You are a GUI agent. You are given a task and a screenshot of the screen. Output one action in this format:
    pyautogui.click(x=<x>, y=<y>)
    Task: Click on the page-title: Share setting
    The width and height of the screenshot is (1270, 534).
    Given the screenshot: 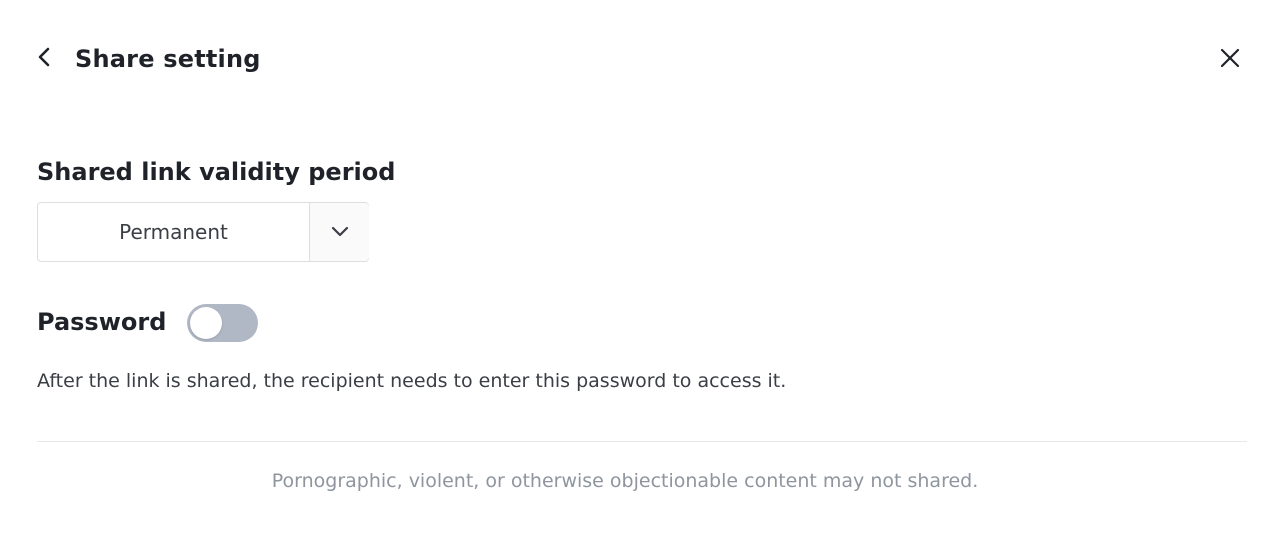 What is the action you would take?
    pyautogui.click(x=168, y=59)
    